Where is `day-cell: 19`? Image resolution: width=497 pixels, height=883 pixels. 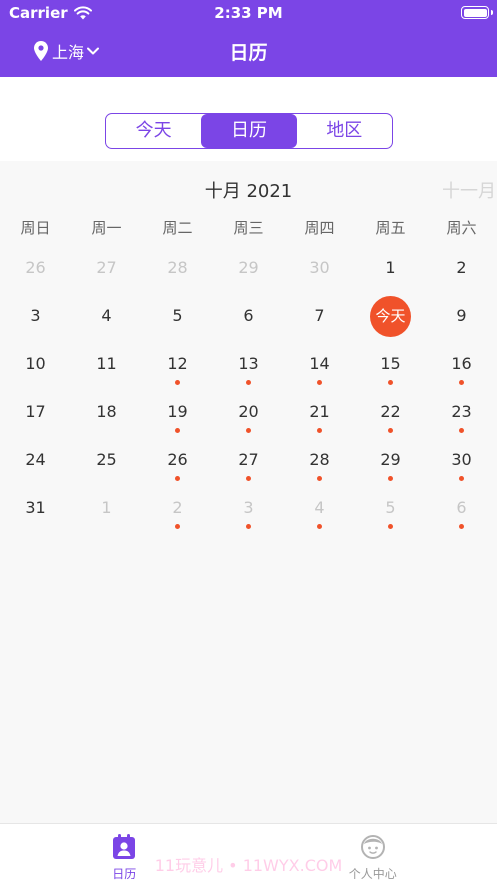 day-cell: 19 is located at coordinates (177, 412).